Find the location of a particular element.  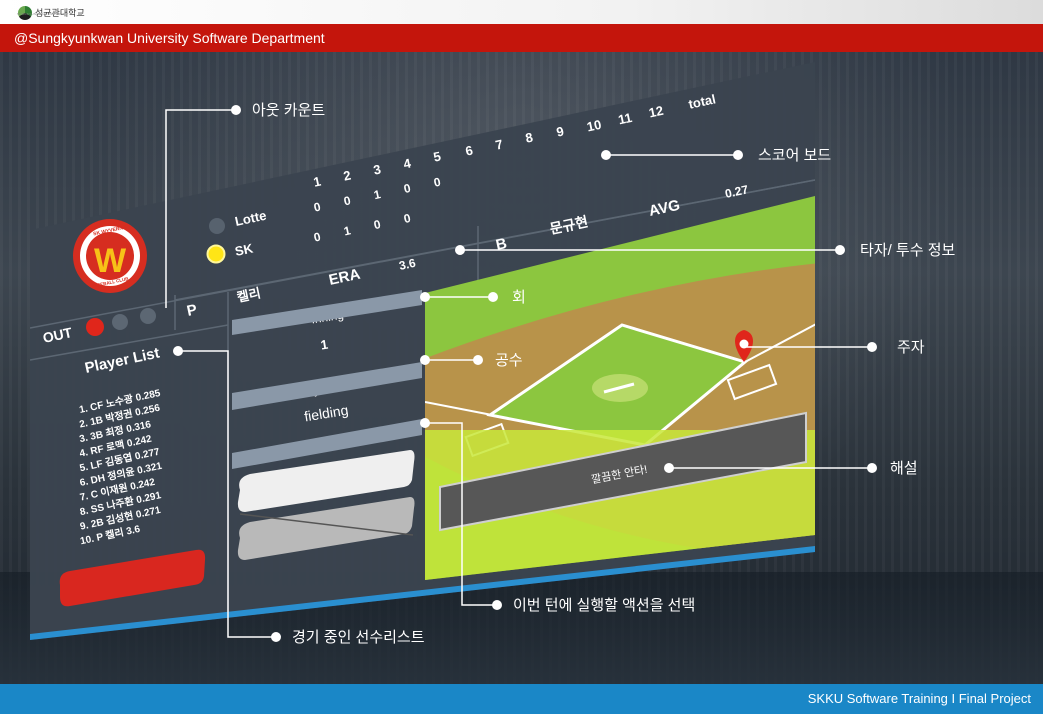

team-logo: W SK WYVERNS BASEBALL CLUB is located at coordinates (110, 256).